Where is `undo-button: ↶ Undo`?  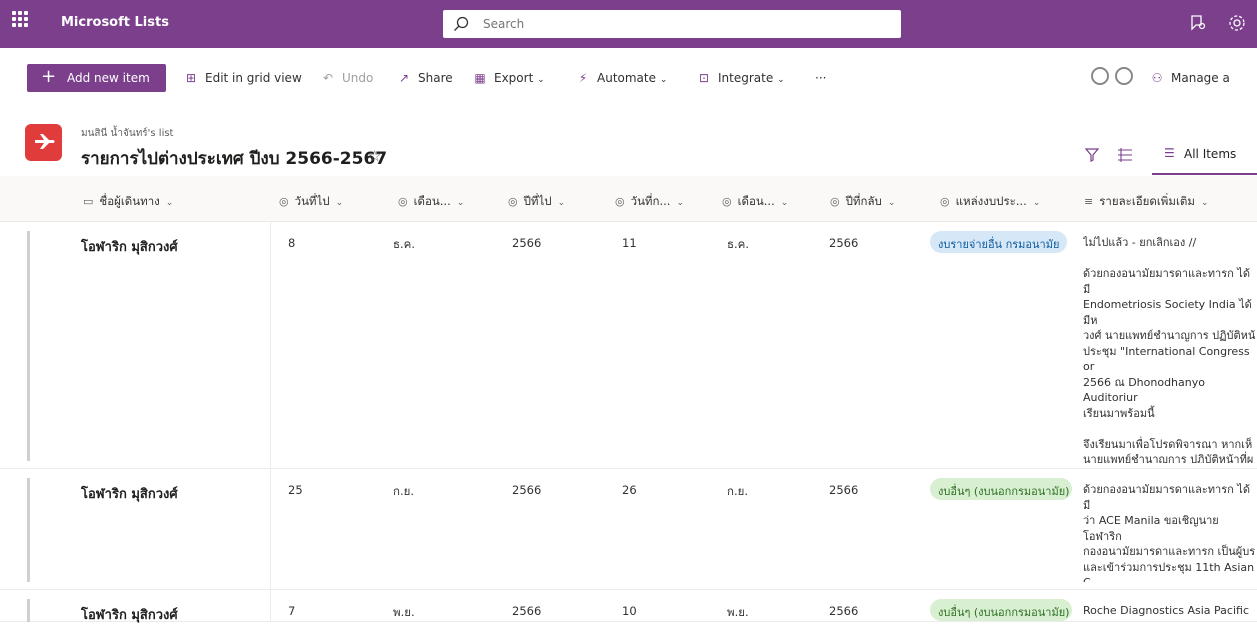
undo-button: ↶ Undo is located at coordinates (346, 78).